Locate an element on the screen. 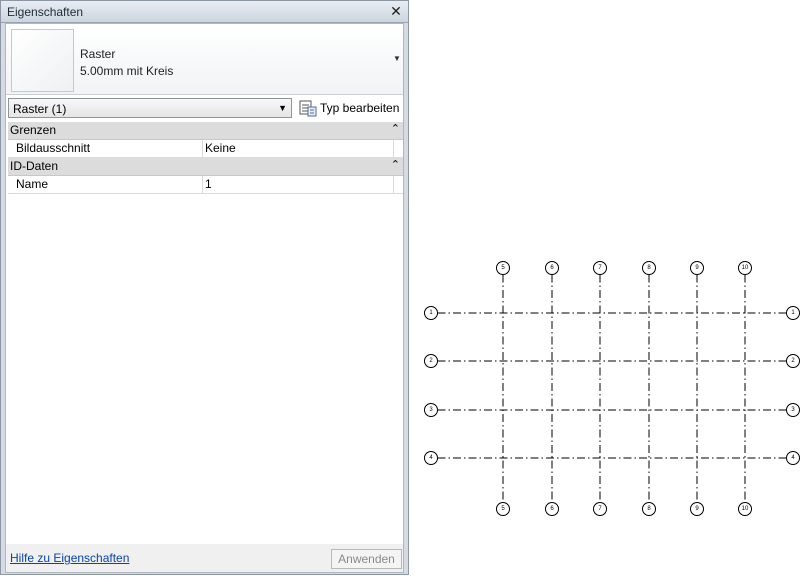 The image size is (809, 577). property-row-bildausschnitt: Bildausschnitt Keine is located at coordinates (205, 149).